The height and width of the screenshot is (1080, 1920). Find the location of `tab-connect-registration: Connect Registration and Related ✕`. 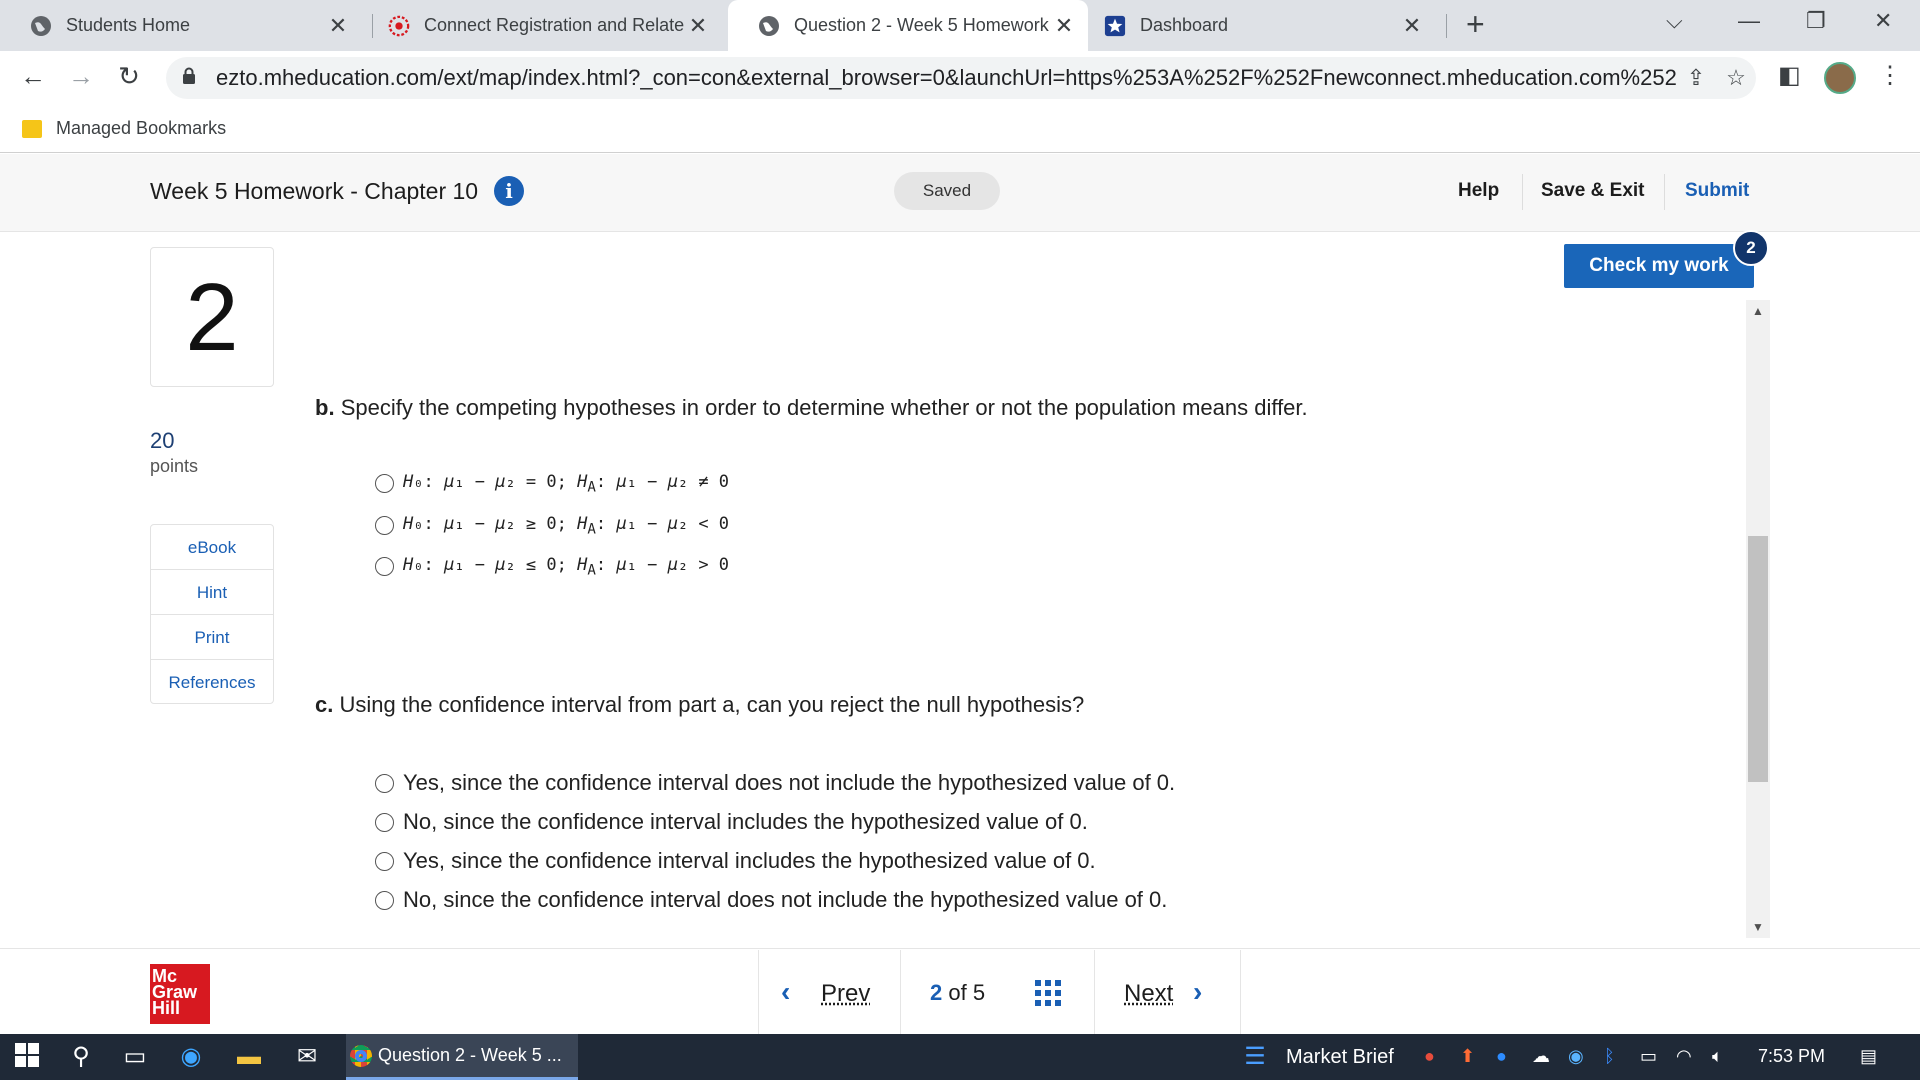

tab-connect-registration: Connect Registration and Related ✕ is located at coordinates (540, 25).